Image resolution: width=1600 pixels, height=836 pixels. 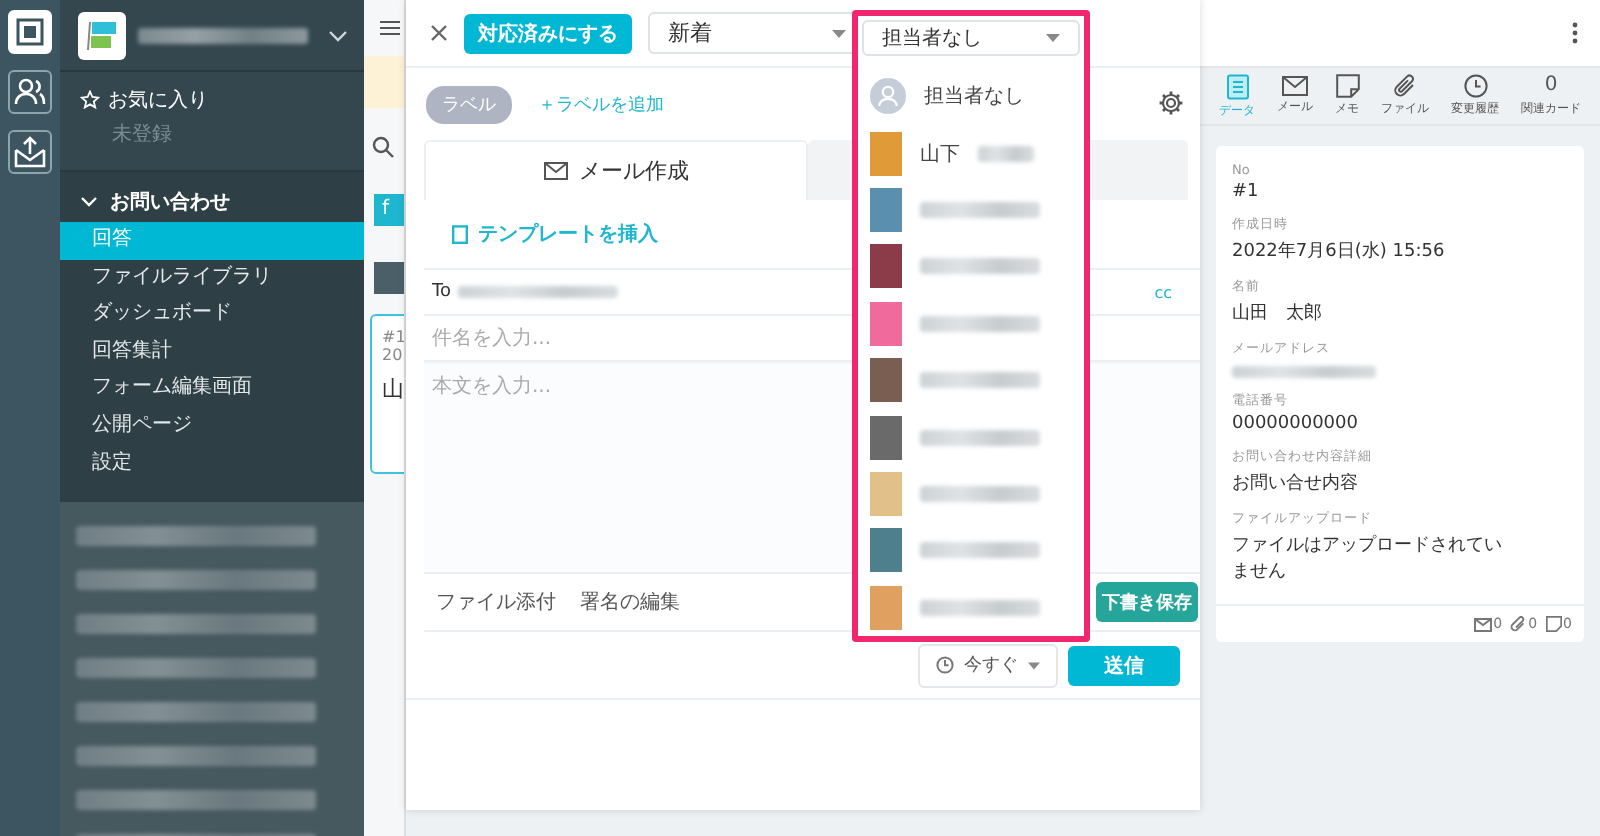 I want to click on user-icon, so click(x=888, y=96).